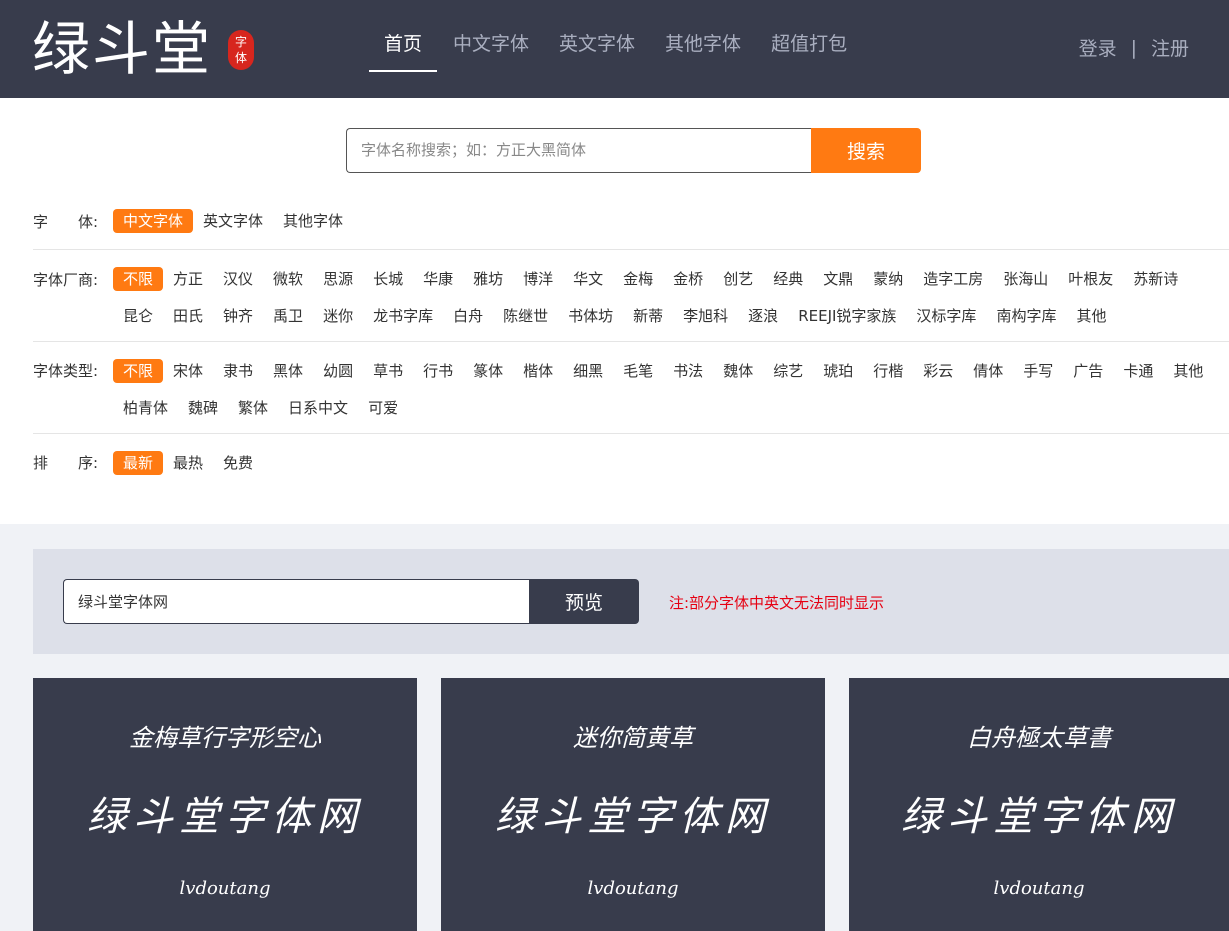 The image size is (1229, 931). Describe the element at coordinates (888, 371) in the screenshot. I see `filter-option-type: 行楷` at that location.